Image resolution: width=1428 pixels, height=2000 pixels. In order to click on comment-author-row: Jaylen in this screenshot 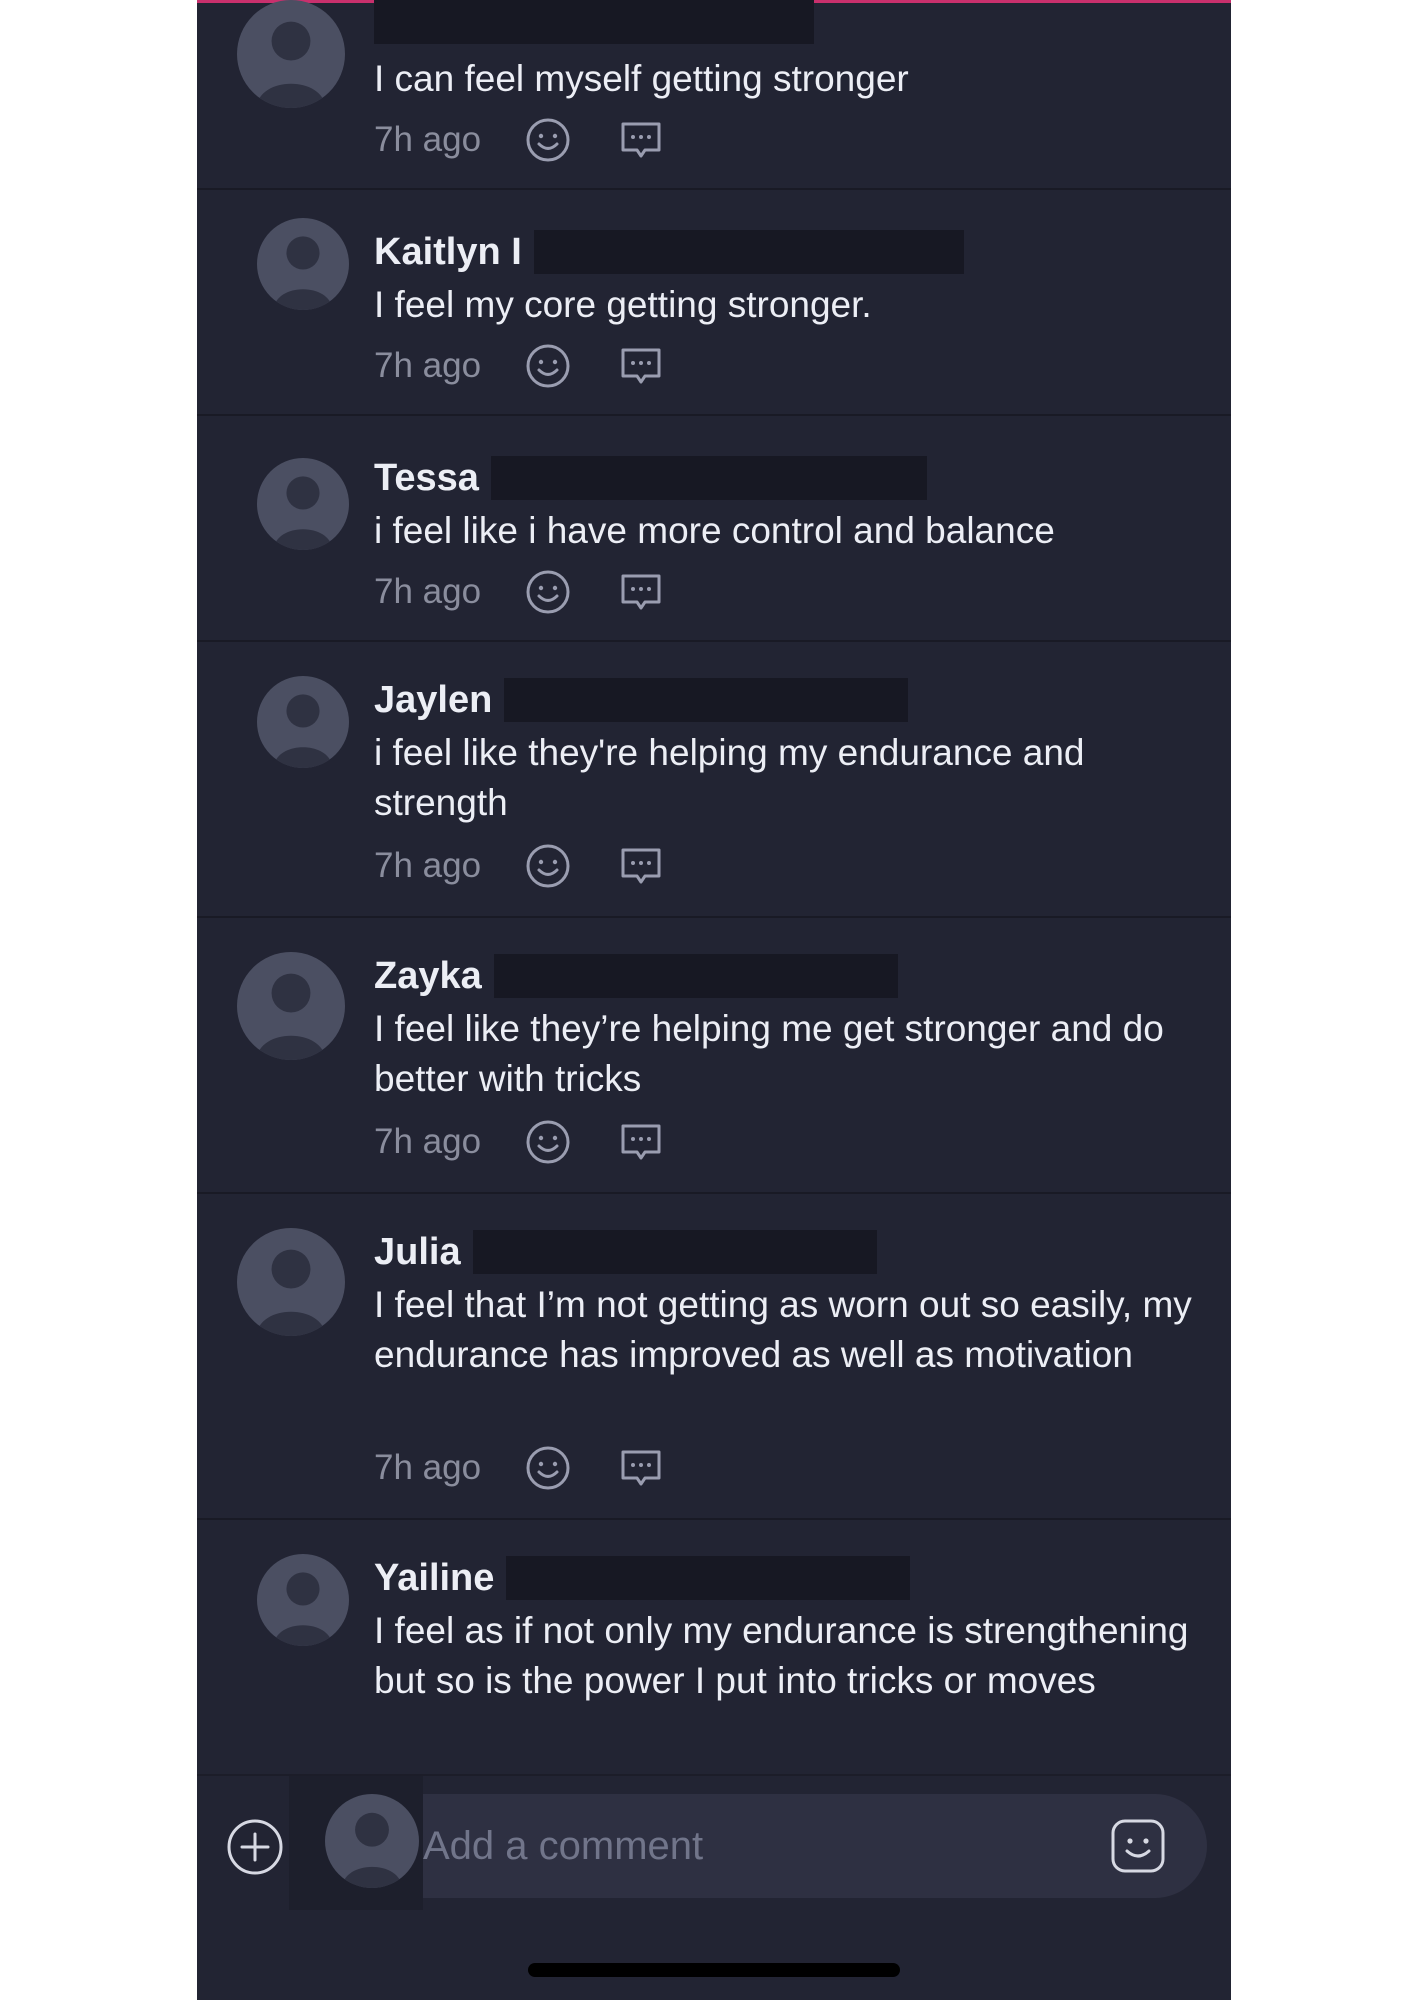, I will do `click(641, 700)`.